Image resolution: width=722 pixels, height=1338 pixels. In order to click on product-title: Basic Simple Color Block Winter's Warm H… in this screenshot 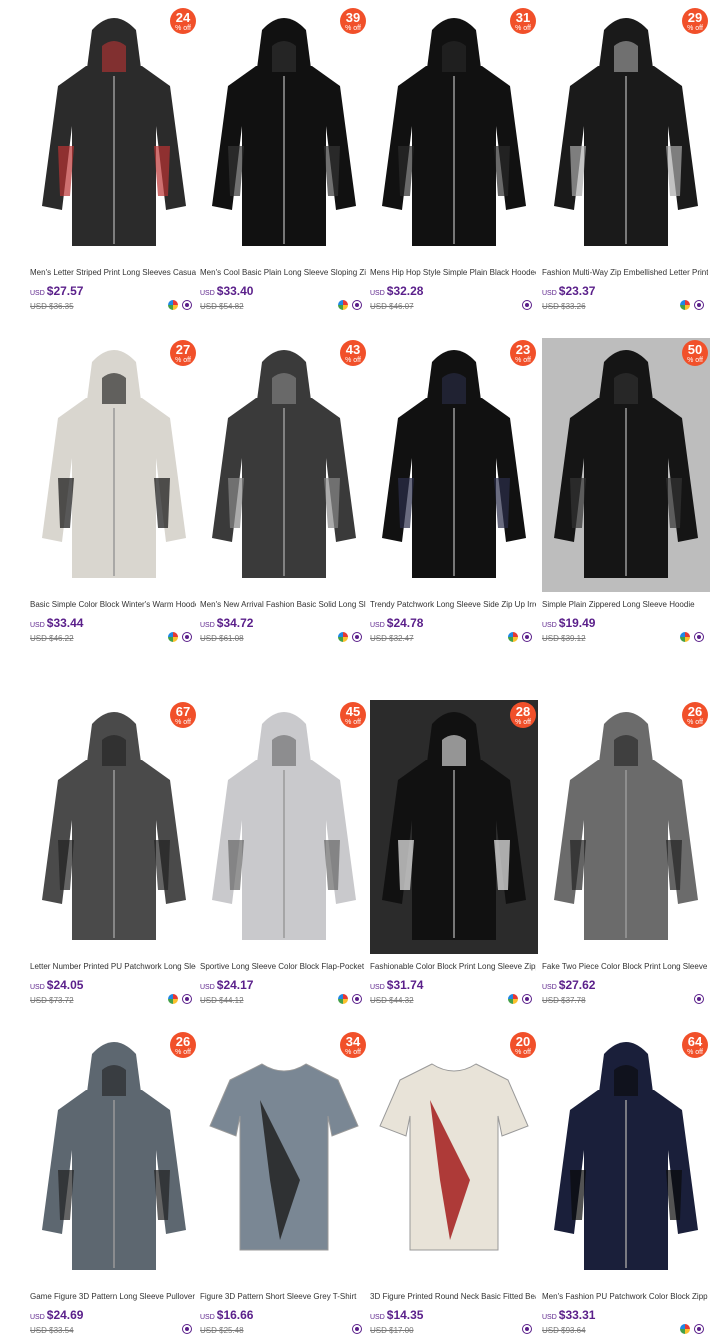, I will do `click(113, 604)`.